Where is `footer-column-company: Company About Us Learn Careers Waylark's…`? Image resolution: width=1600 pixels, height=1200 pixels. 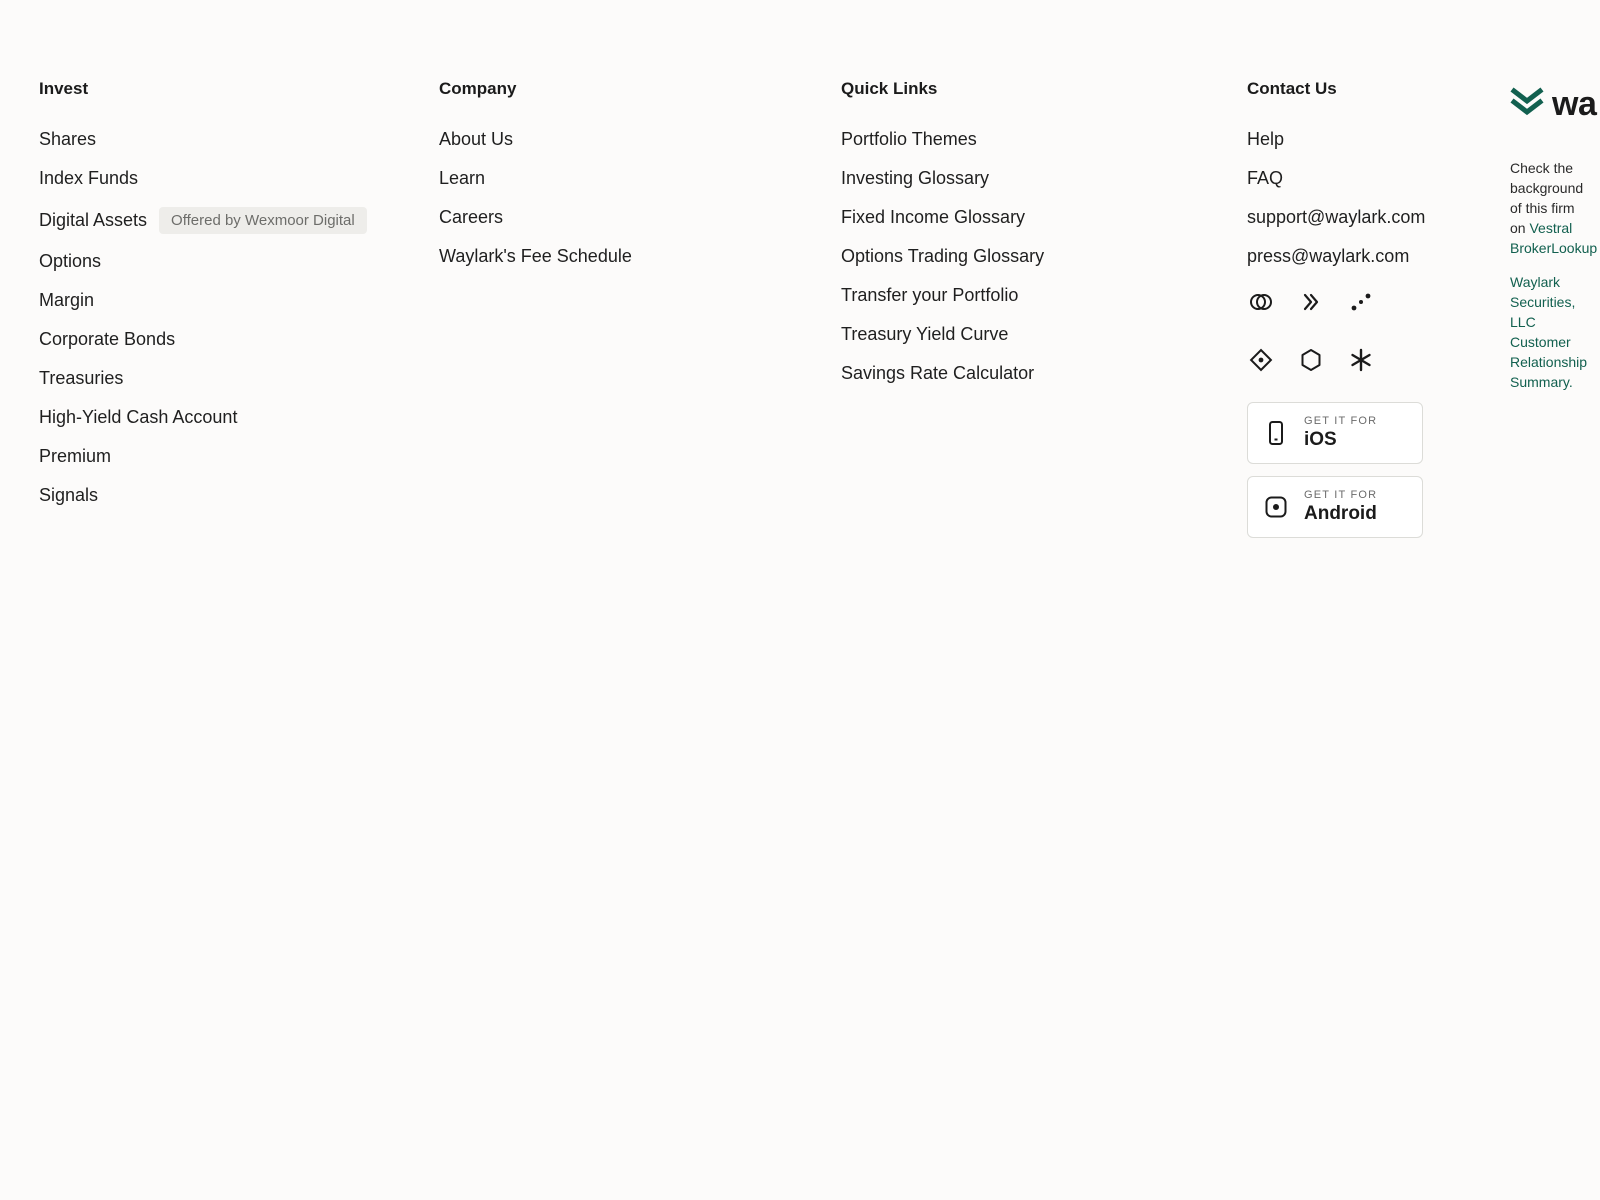
footer-column-company: Company About Us Learn Careers Waylark's… is located at coordinates (535, 177).